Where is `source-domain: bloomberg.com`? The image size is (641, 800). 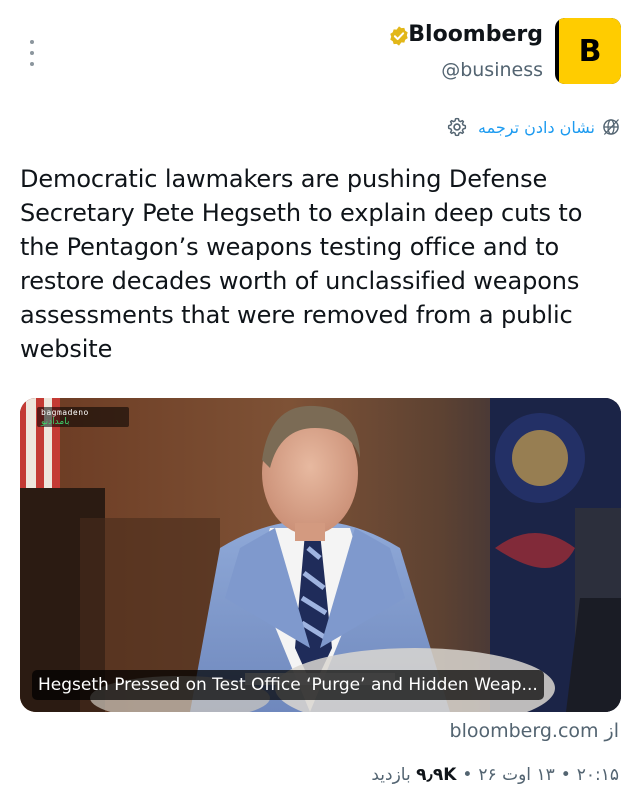 source-domain: bloomberg.com is located at coordinates (524, 731).